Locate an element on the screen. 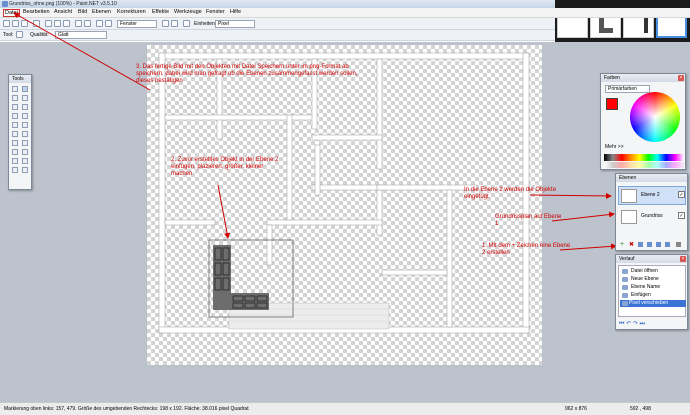 The width and height of the screenshot is (690, 415). layer-name: Grundriss is located at coordinates (652, 216).